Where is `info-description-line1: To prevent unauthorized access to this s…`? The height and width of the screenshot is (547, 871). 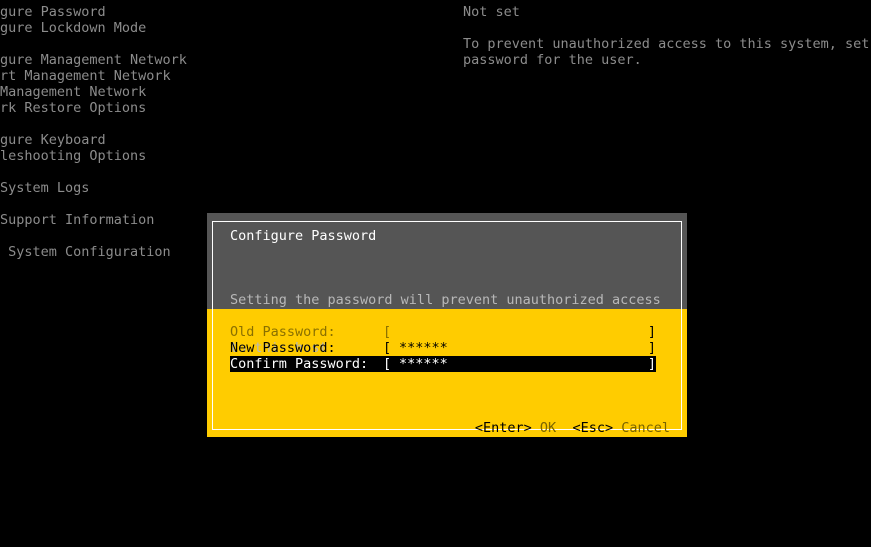 info-description-line1: To prevent unauthorized access to this s… is located at coordinates (666, 44).